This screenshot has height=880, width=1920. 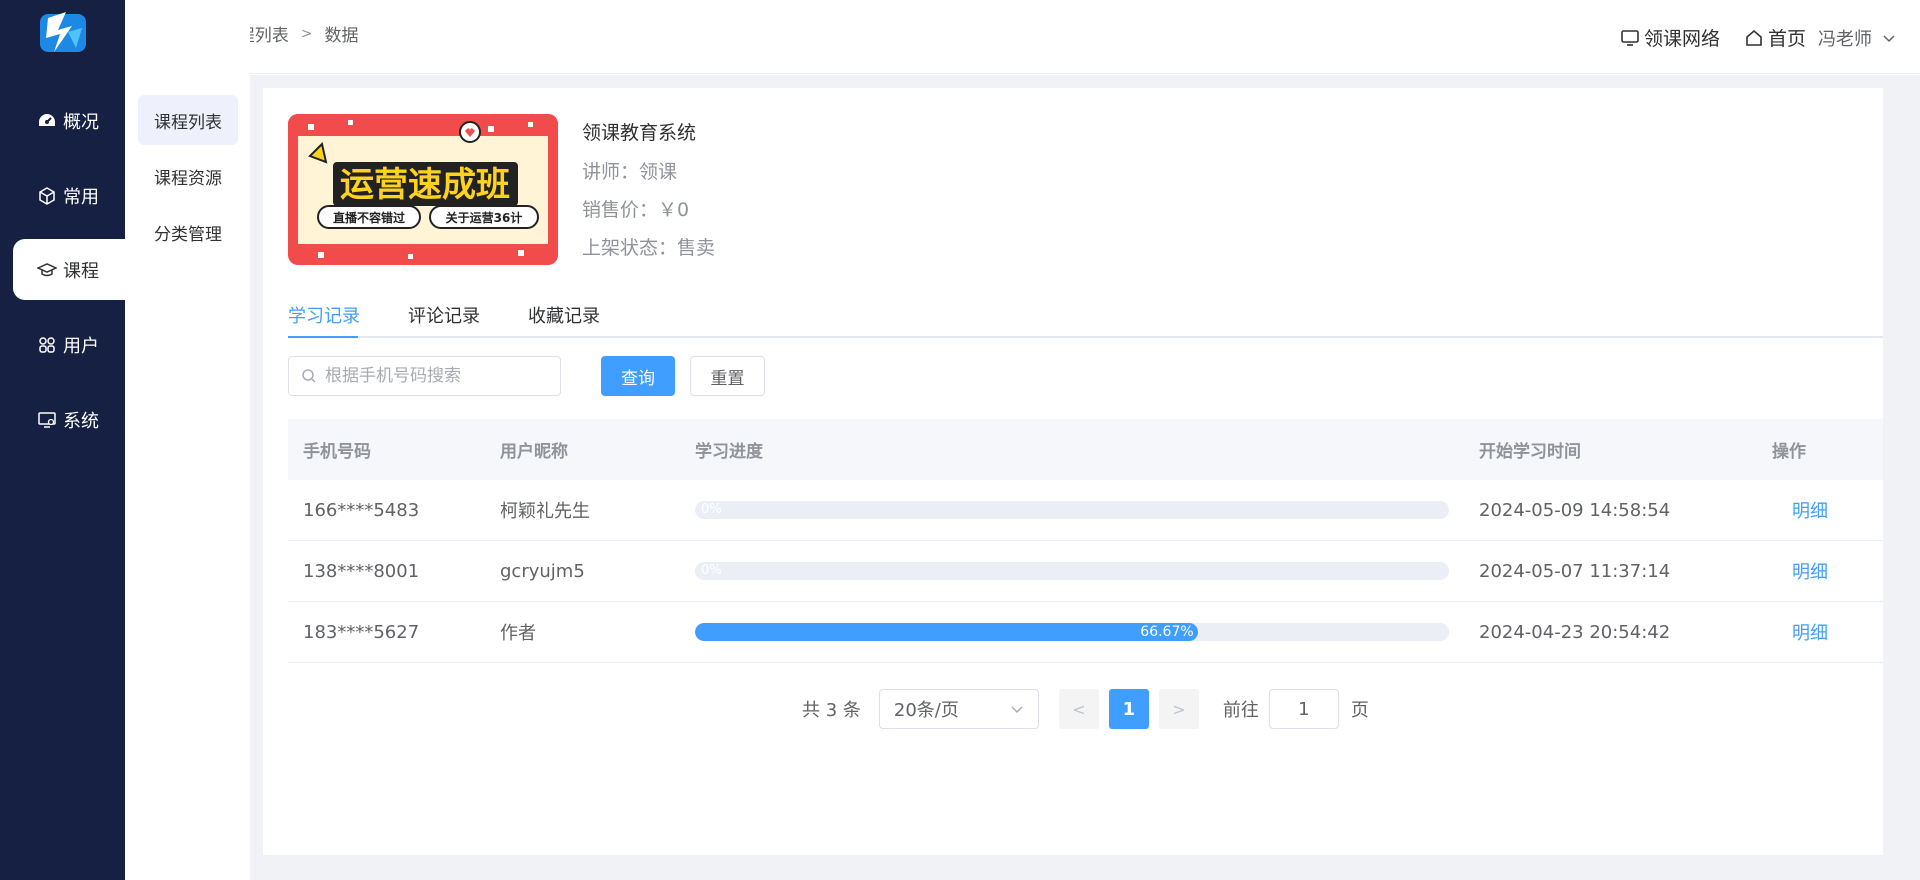 I want to click on cell-nickname: 柯颖礼先生, so click(x=545, y=511).